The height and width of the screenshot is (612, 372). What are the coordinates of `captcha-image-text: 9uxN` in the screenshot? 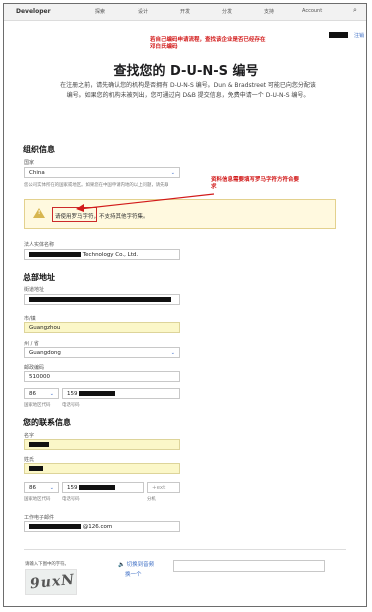 It's located at (52, 582).